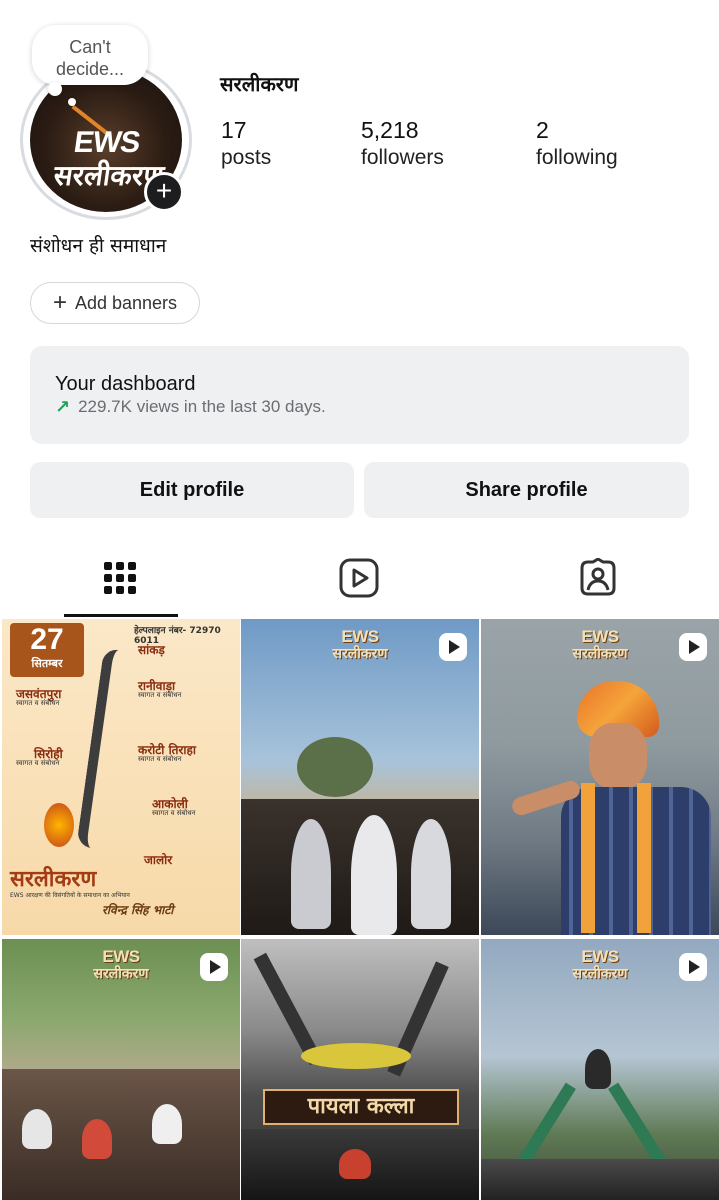 This screenshot has height=1200, width=719. I want to click on tab-grid, so click(120, 578).